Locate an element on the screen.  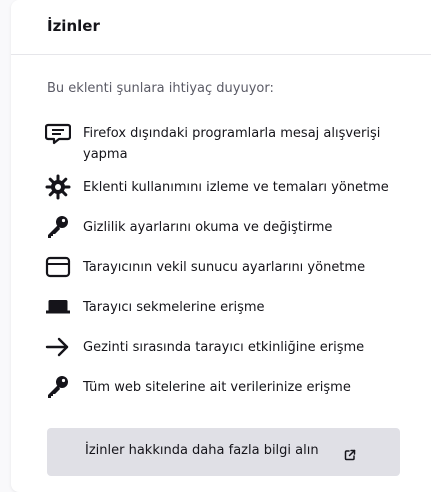
external-link-icon is located at coordinates (350, 453).